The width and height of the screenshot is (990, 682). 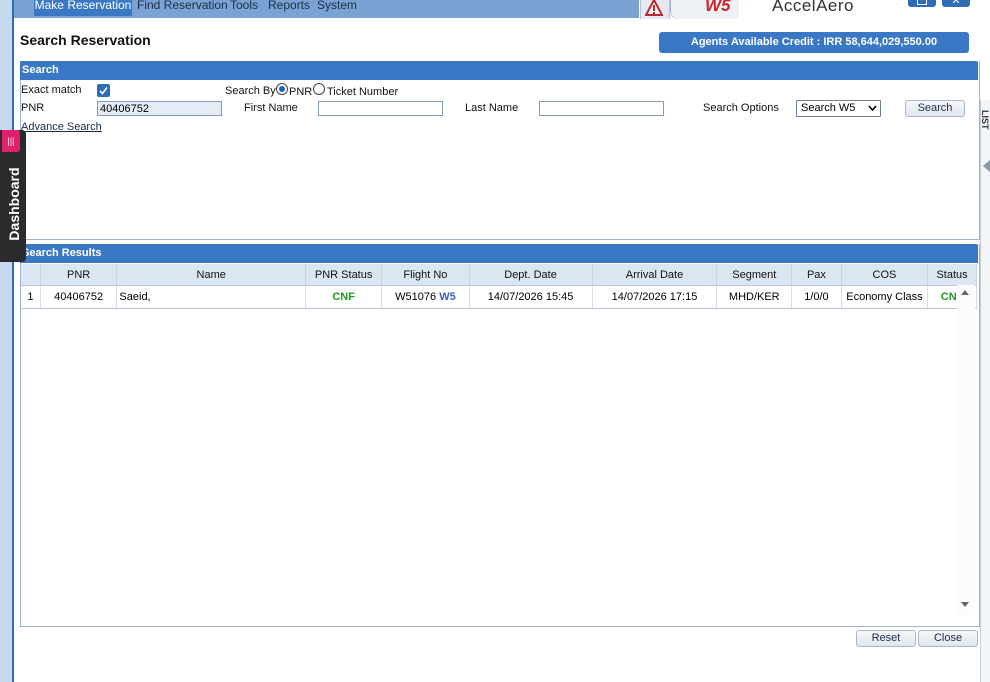 I want to click on col-index, so click(x=31, y=275).